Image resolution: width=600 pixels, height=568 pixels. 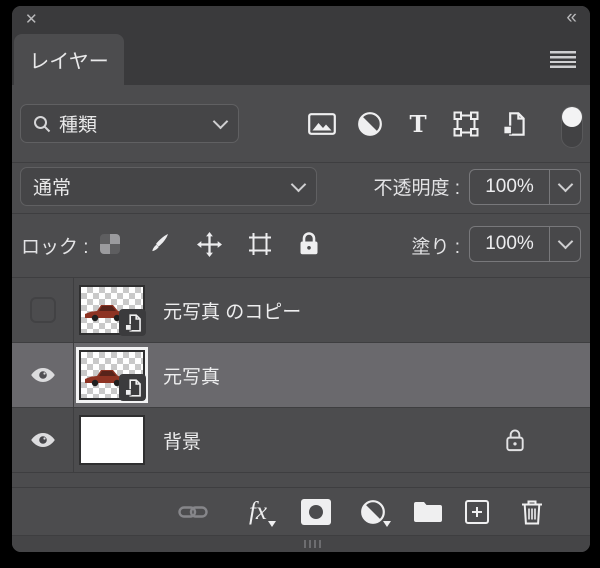 I want to click on panel-menu-icon, so click(x=563, y=59).